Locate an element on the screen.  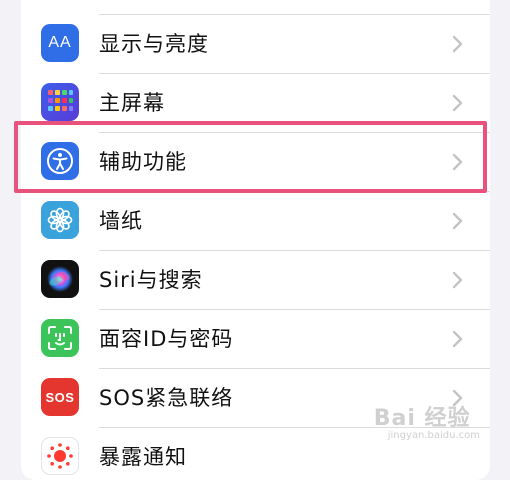
siri-orb-graphic is located at coordinates (60, 279).